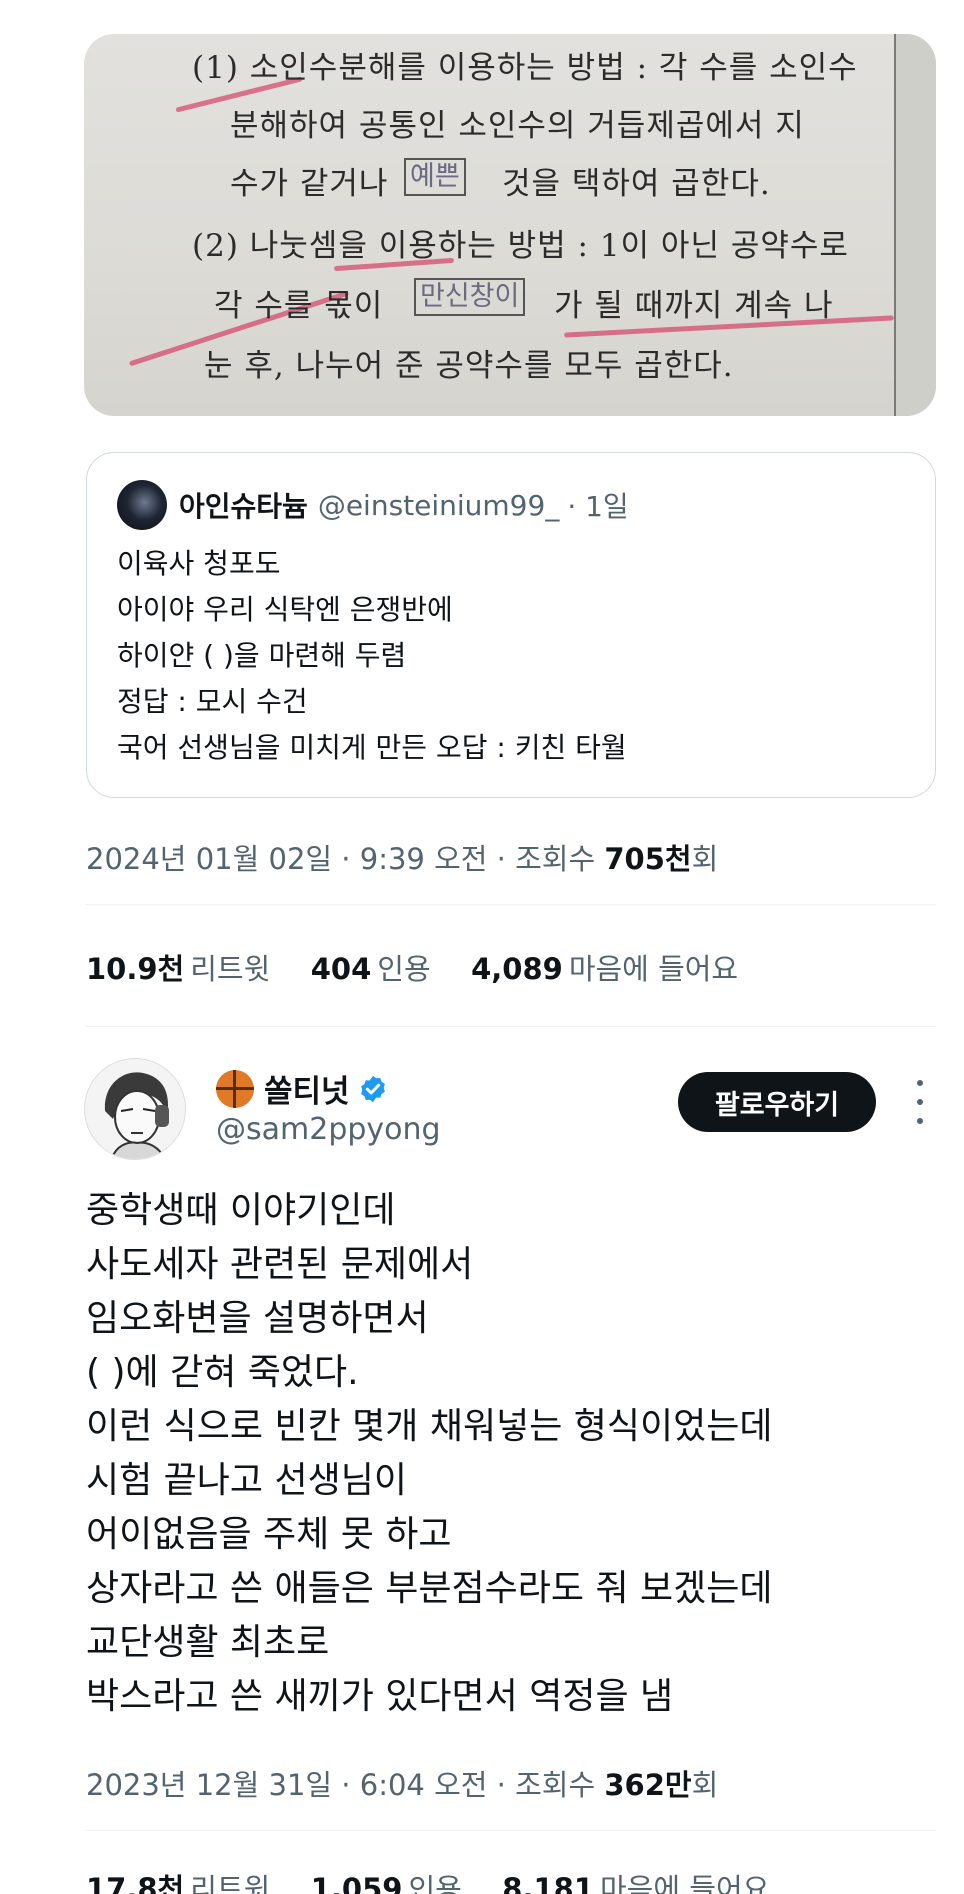  What do you see at coordinates (262, 655) in the screenshot?
I see `text-line: 하이얀 ( )을 마련해 두렴` at bounding box center [262, 655].